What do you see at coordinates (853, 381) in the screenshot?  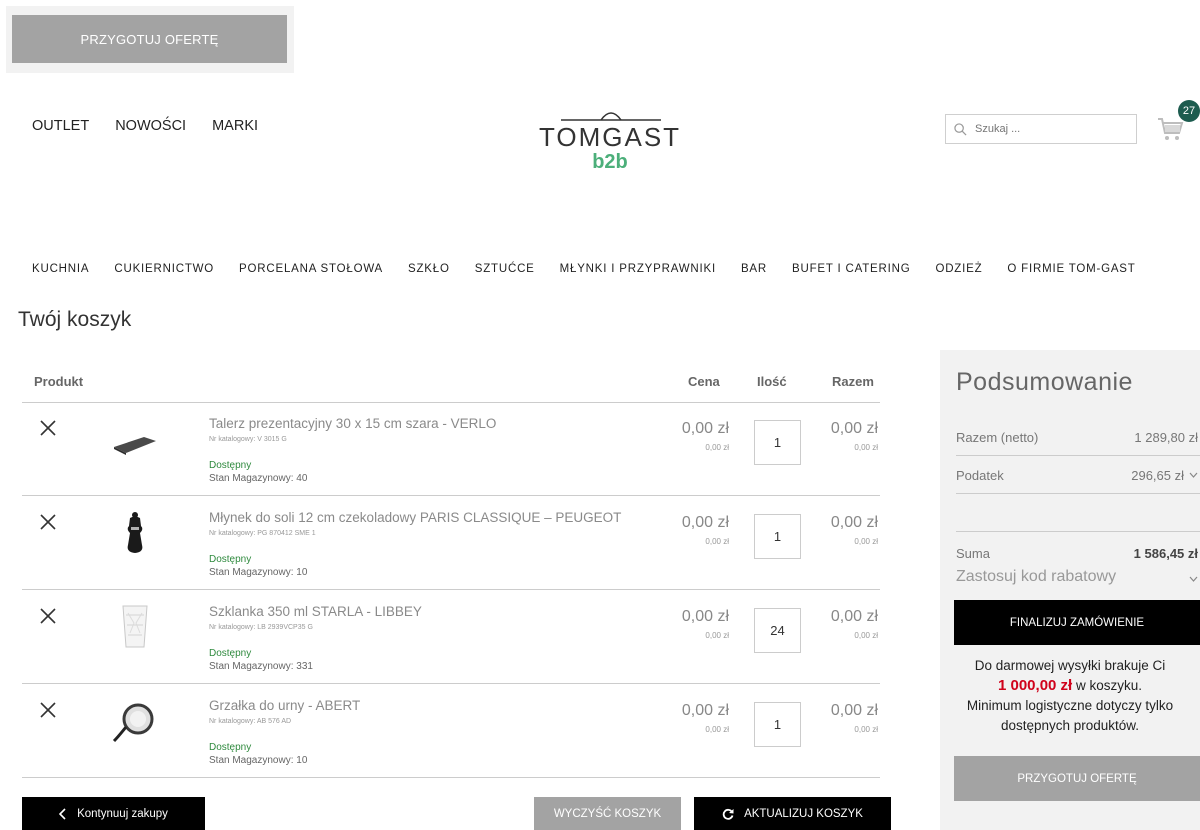 I see `header-total: Razem` at bounding box center [853, 381].